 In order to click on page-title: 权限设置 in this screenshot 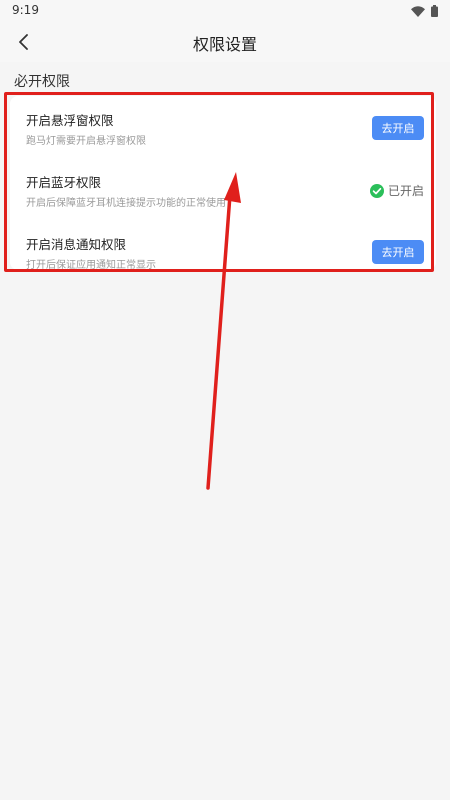, I will do `click(224, 44)`.